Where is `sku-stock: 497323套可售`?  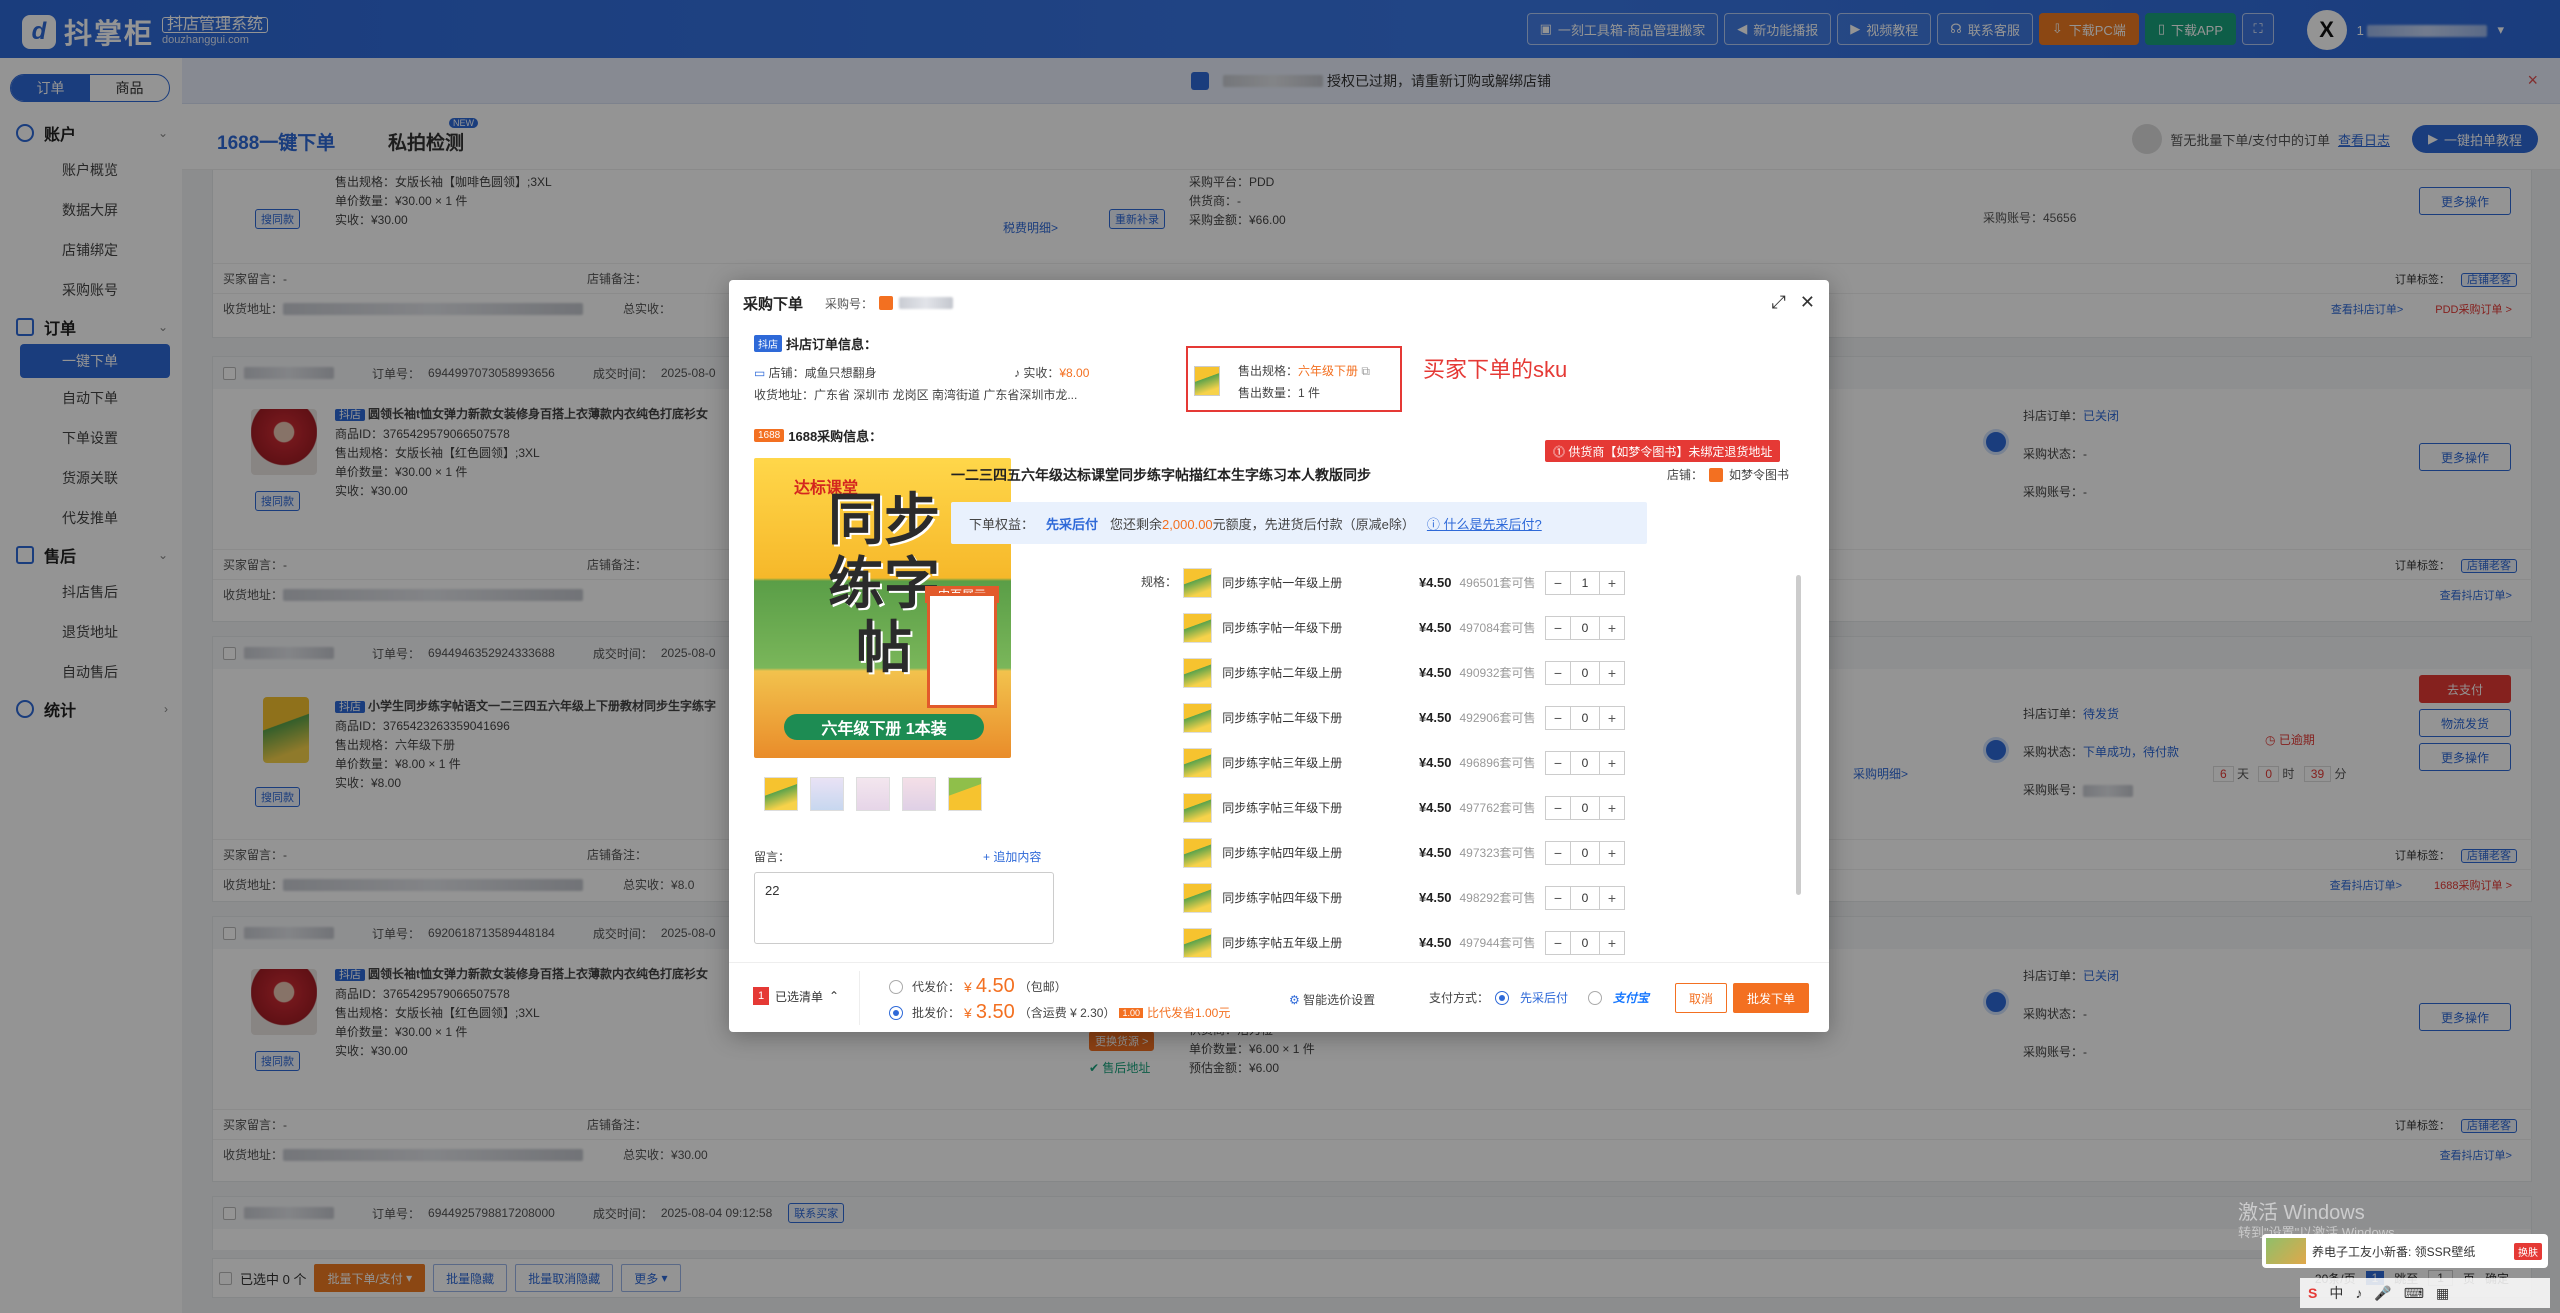 sku-stock: 497323套可售 is located at coordinates (1497, 853).